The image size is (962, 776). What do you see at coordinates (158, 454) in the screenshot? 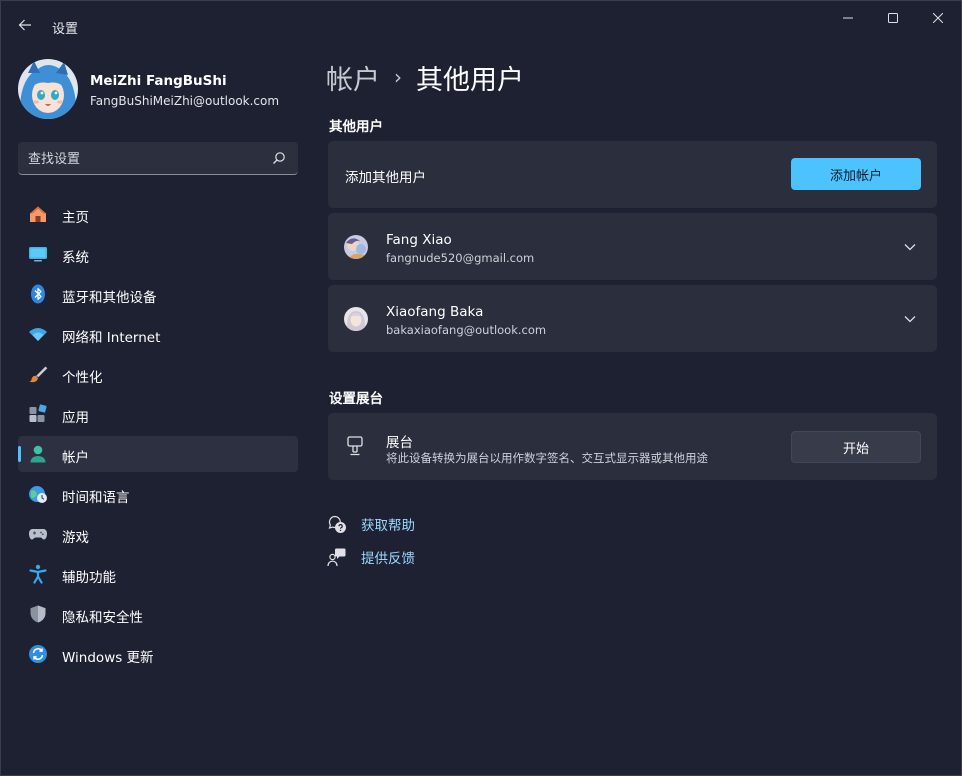
I see `sidebar-item-accounts: 帐户` at bounding box center [158, 454].